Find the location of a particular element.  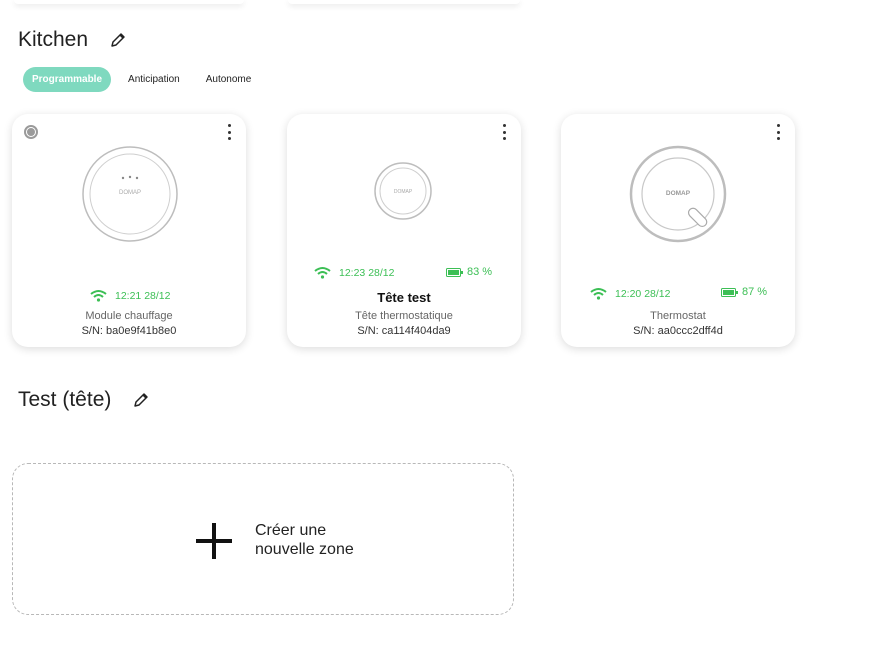

last-sync-time: 12:21 28/12 is located at coordinates (143, 295).